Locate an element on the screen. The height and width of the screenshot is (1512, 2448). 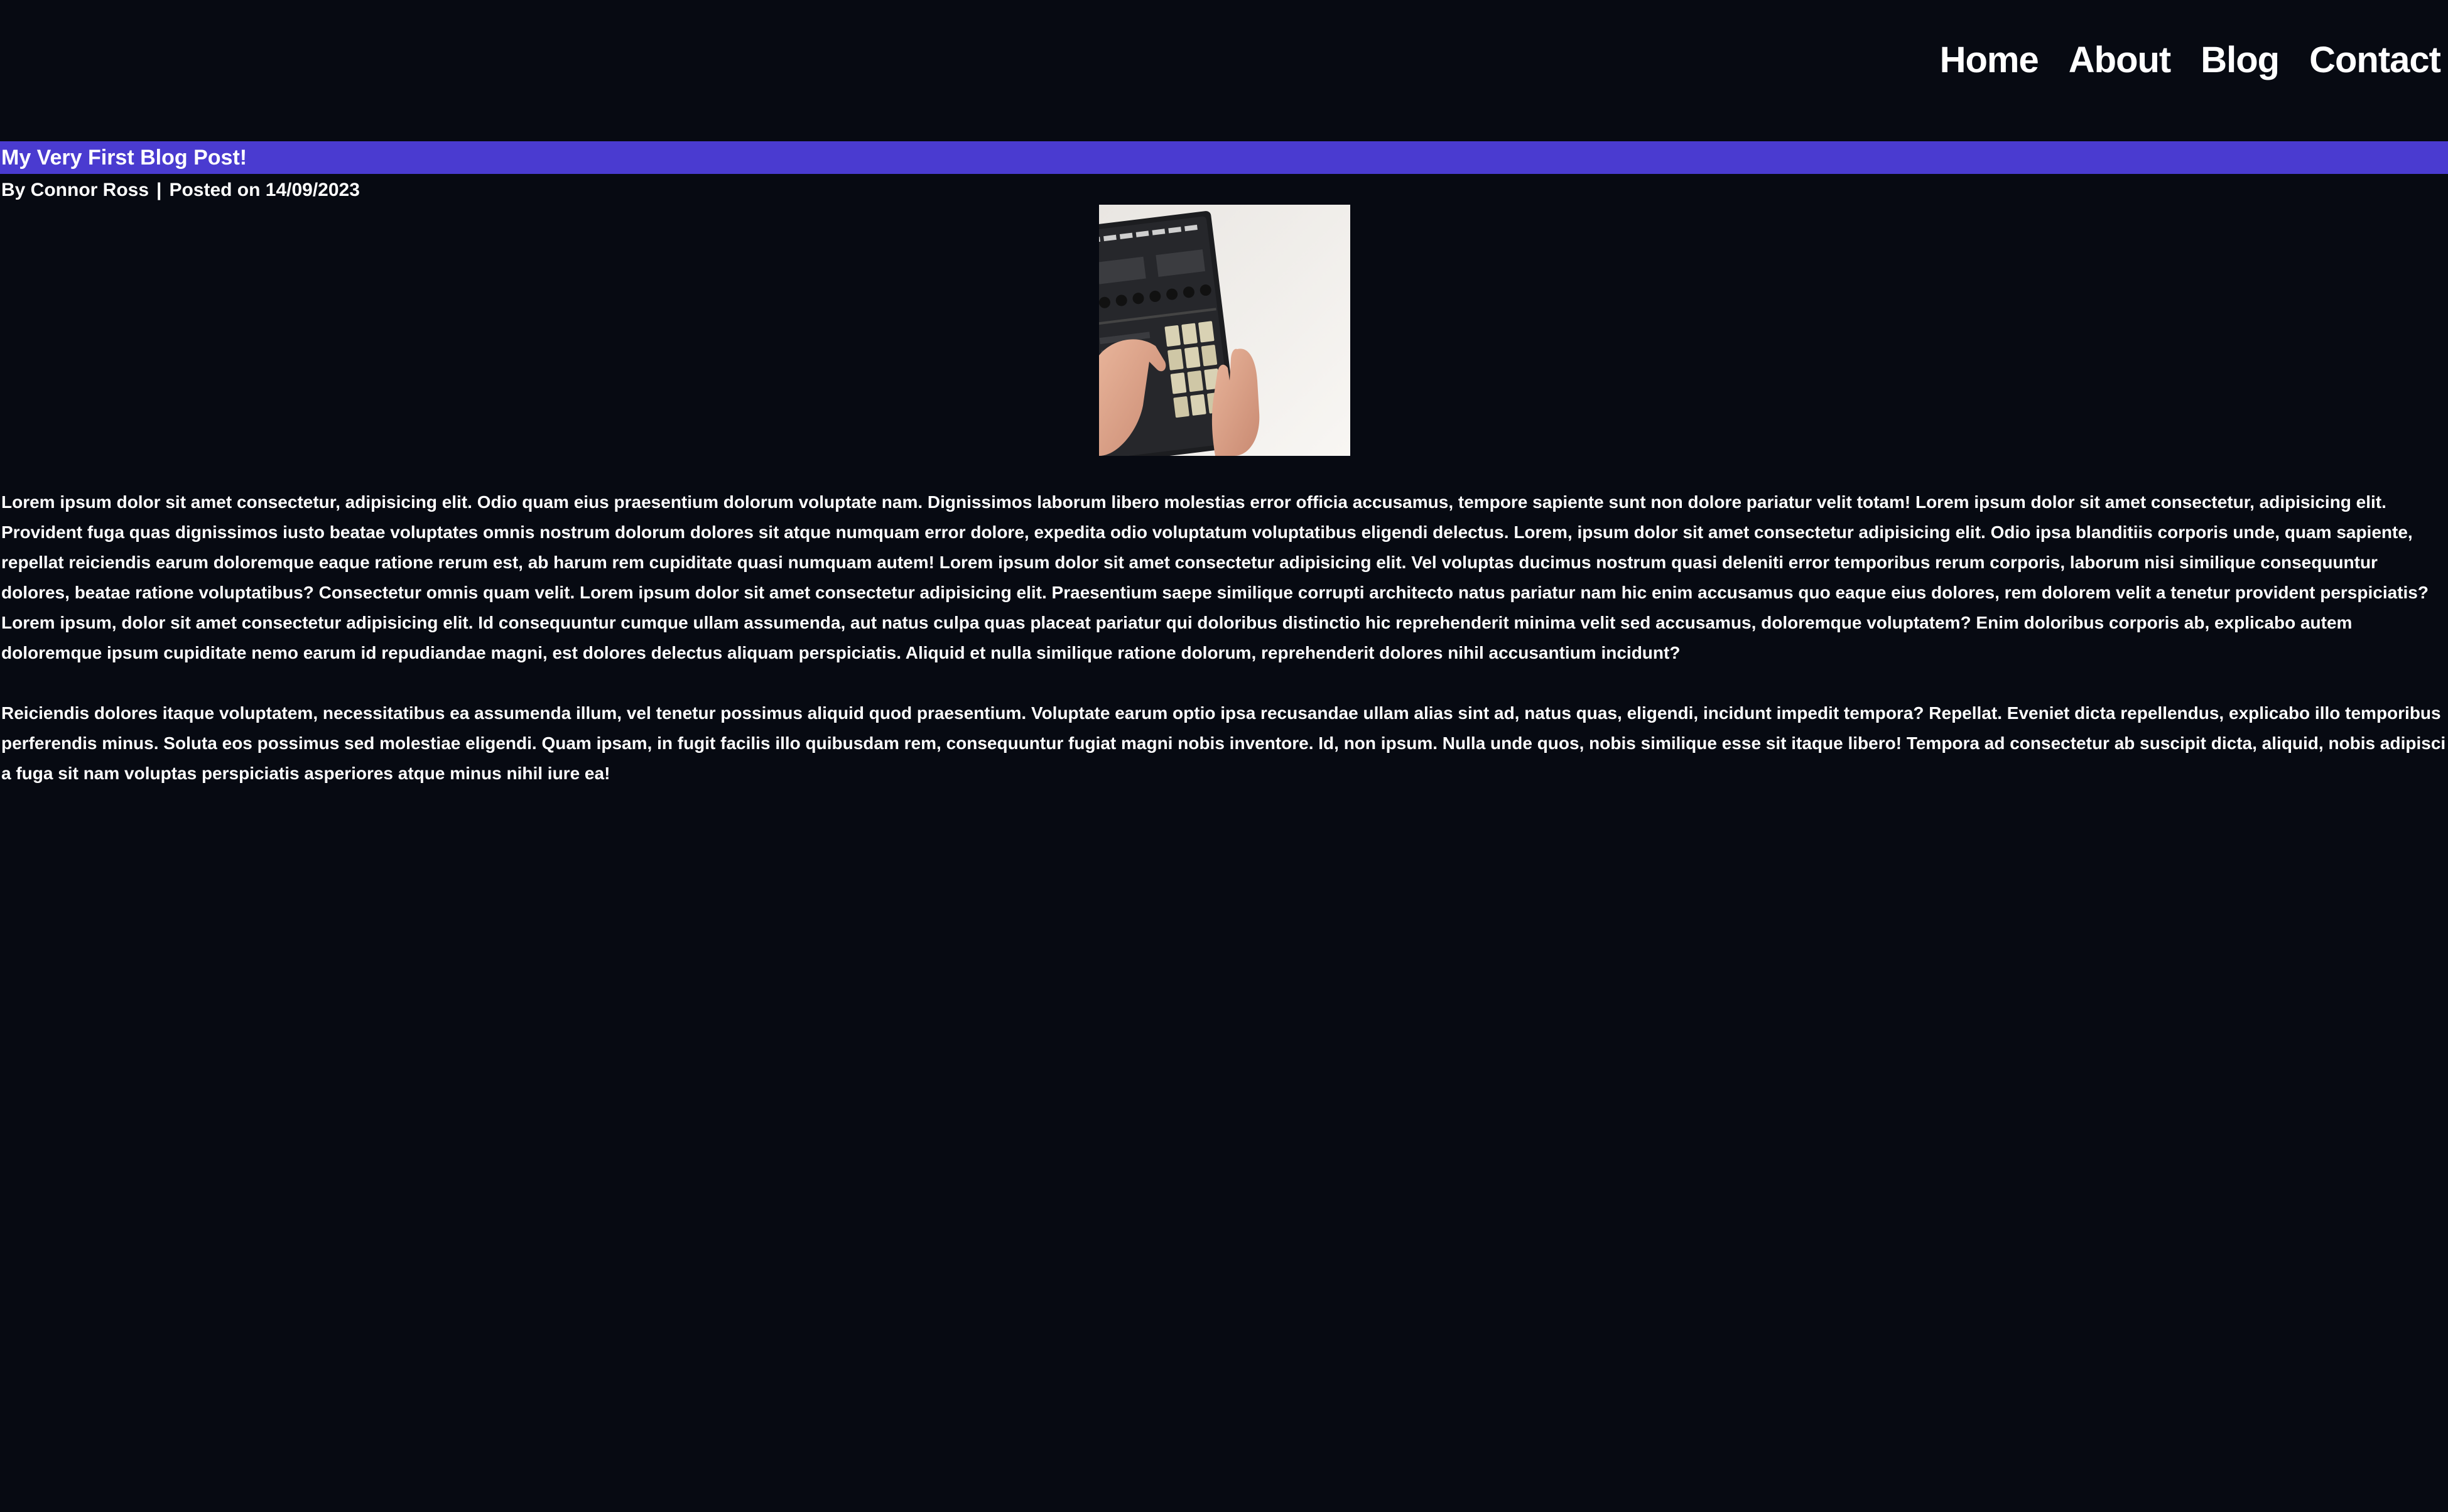
nav-link-contact: Contact is located at coordinates (2375, 60).